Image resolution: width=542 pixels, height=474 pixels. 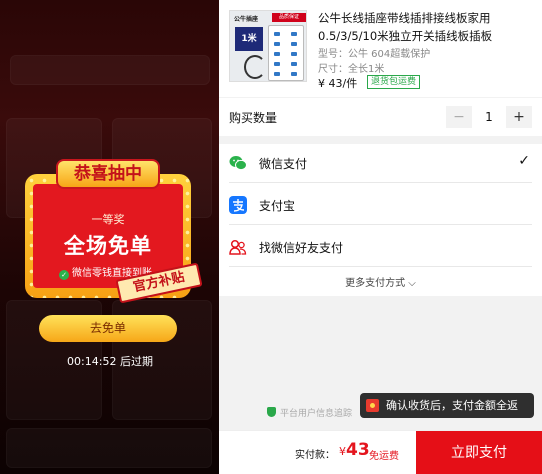 What do you see at coordinates (238, 163) in the screenshot?
I see `wechat-pay-icon` at bounding box center [238, 163].